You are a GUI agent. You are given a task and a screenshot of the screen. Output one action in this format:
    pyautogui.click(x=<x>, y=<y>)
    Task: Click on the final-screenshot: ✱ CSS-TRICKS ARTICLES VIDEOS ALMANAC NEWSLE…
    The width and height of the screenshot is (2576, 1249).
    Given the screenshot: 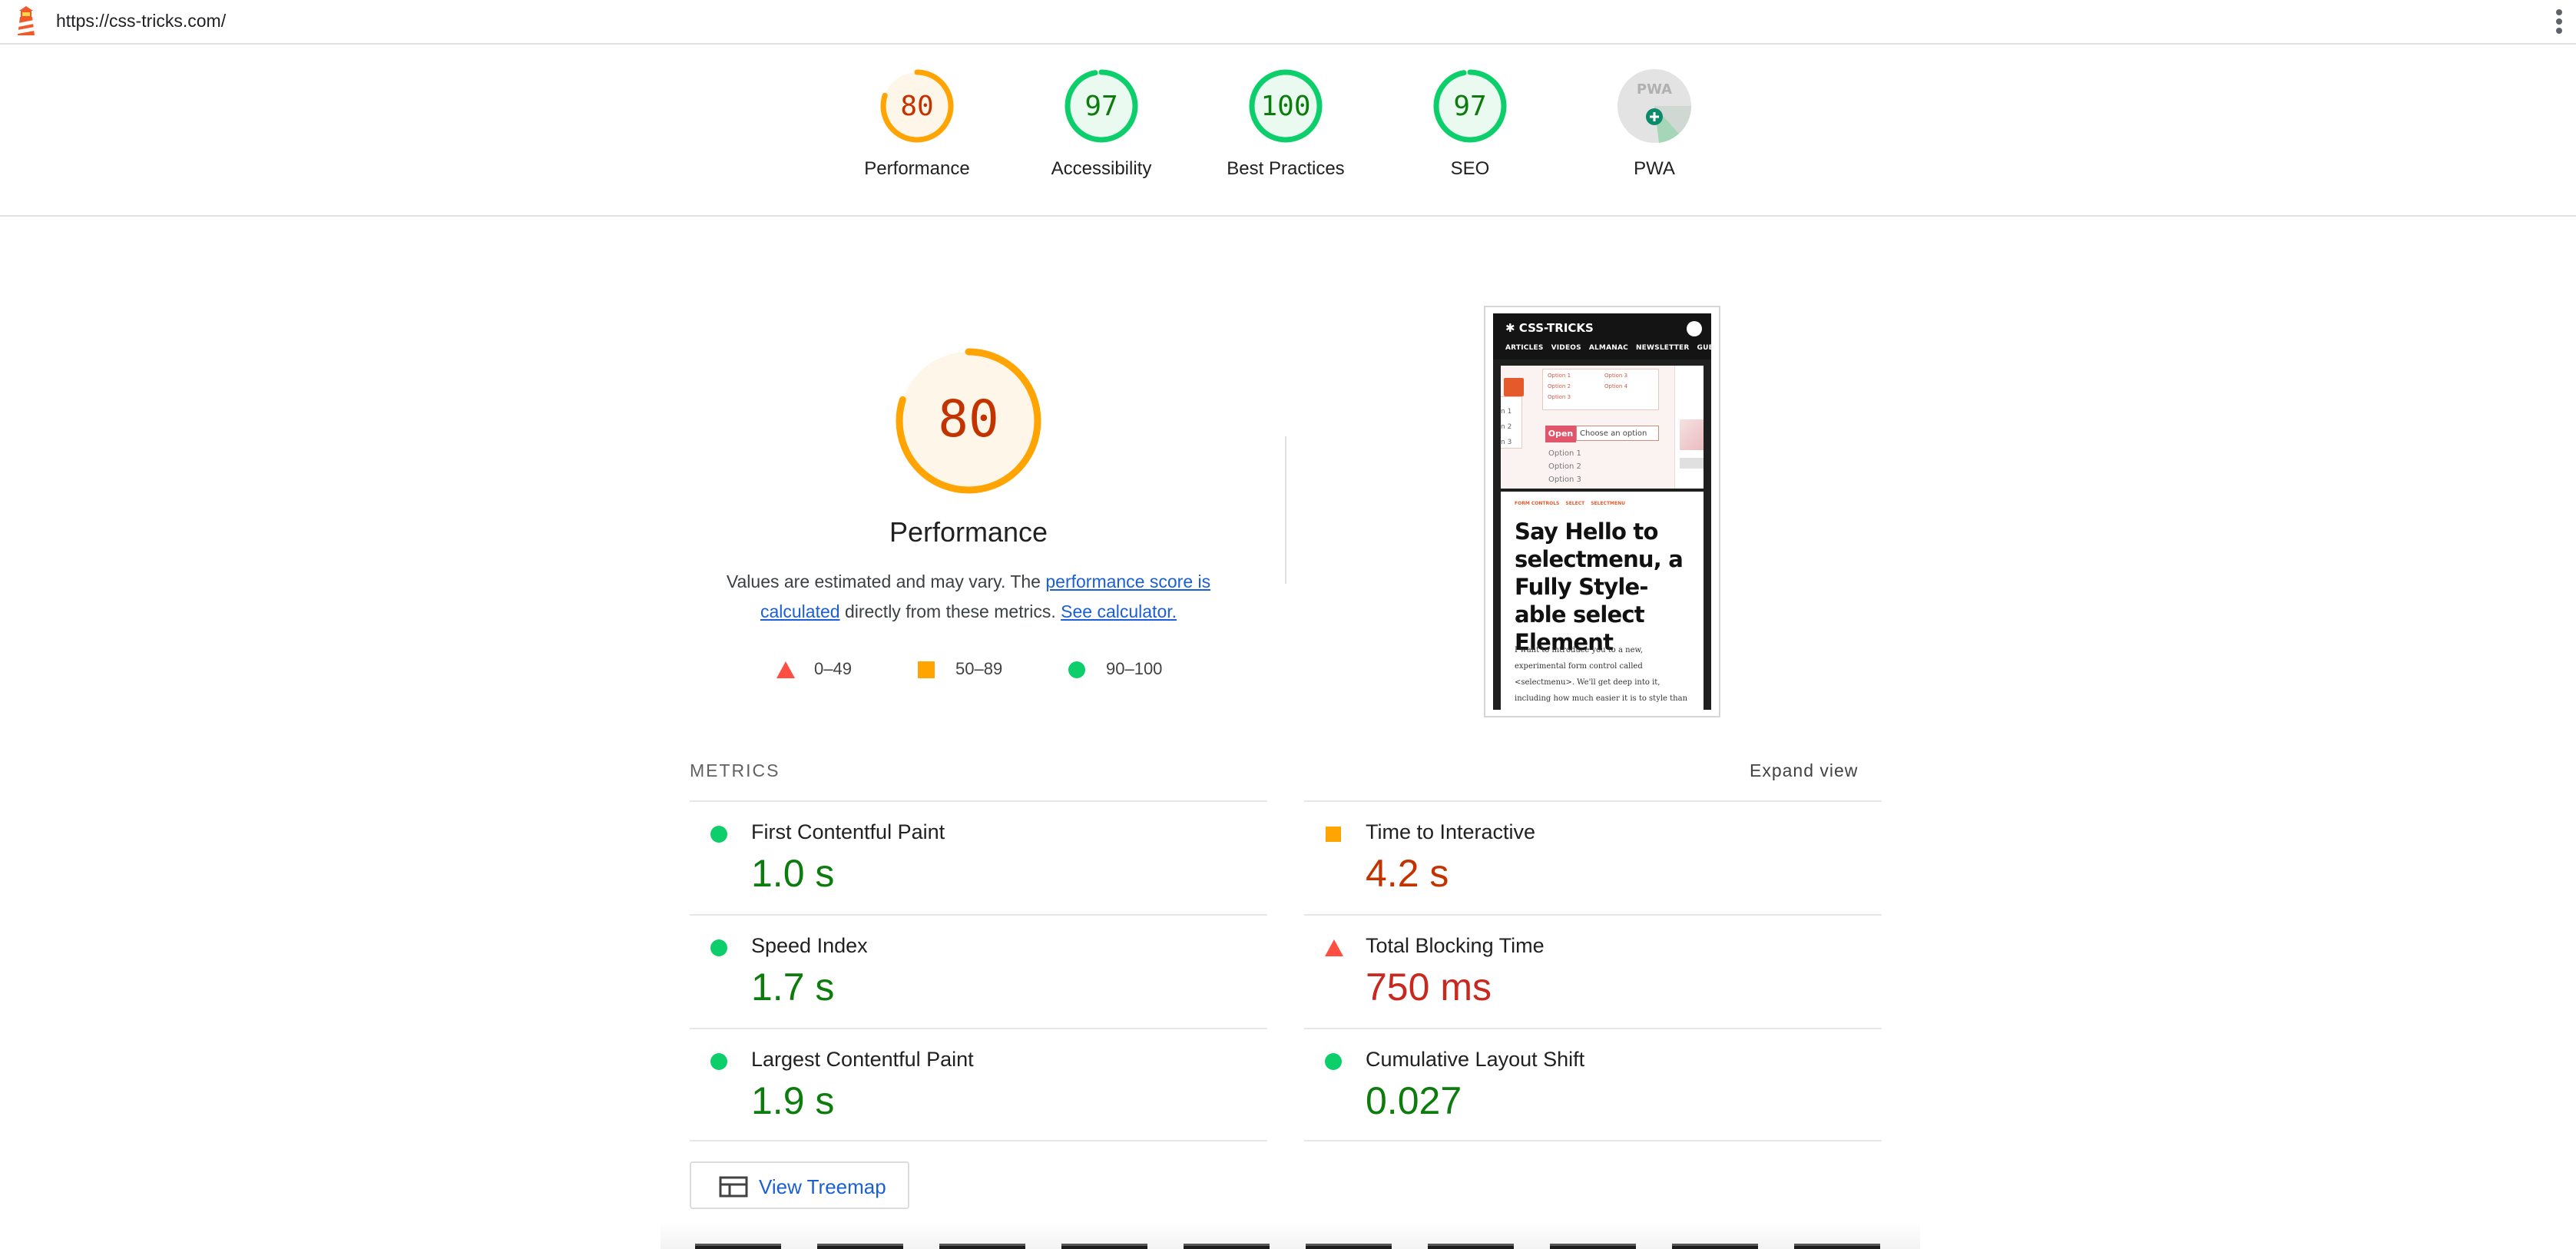 What is the action you would take?
    pyautogui.click(x=1602, y=512)
    